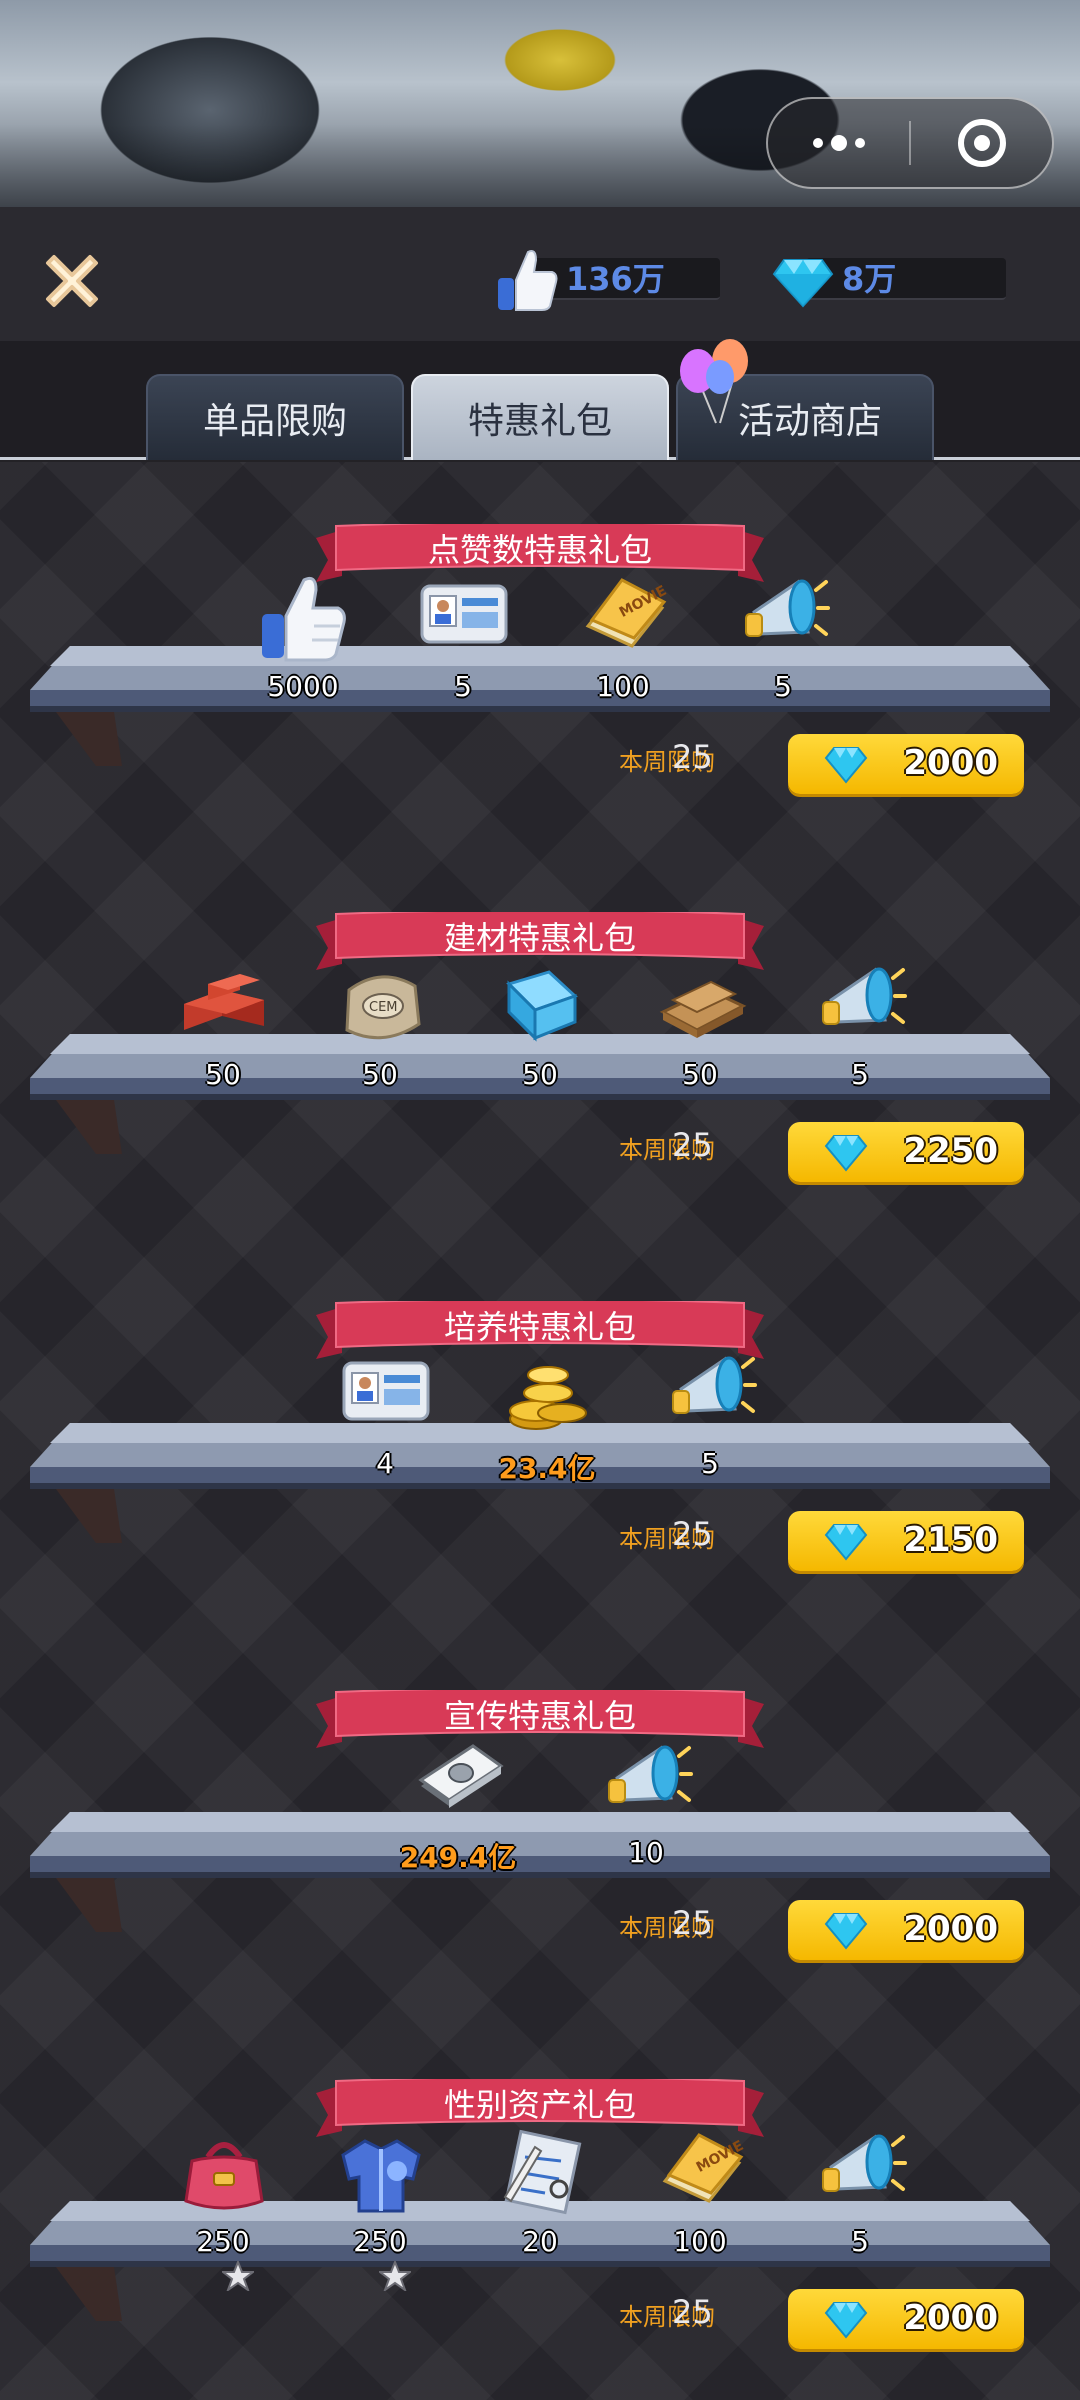 This screenshot has height=2400, width=1080. What do you see at coordinates (950, 1151) in the screenshot?
I see `price-value: 2250` at bounding box center [950, 1151].